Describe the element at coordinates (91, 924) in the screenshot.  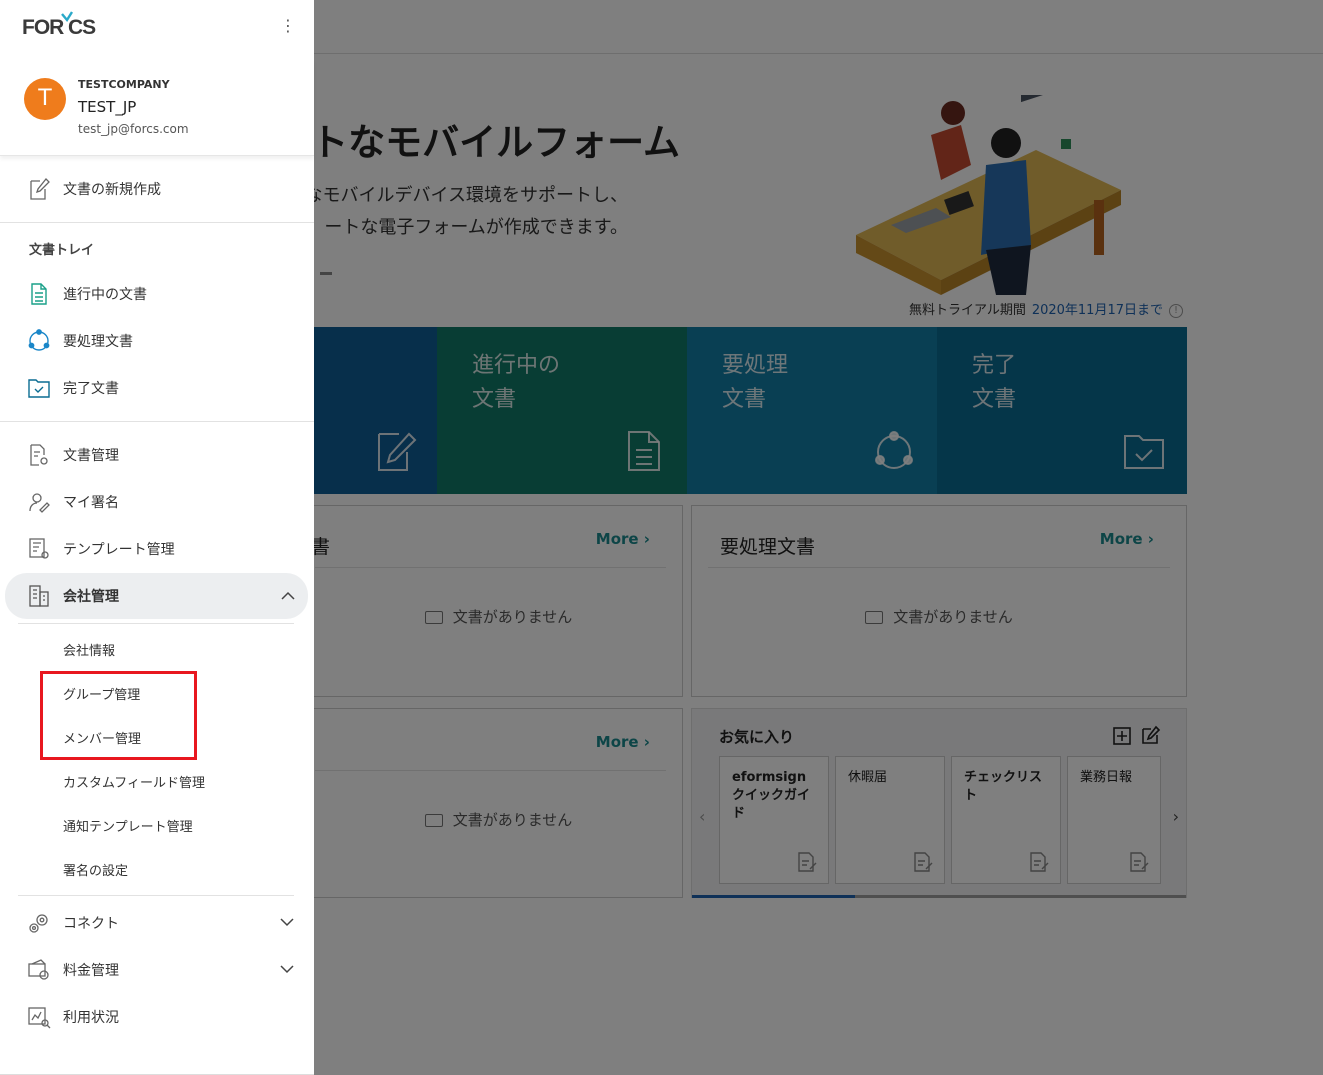
I see `nav-label: コネクト` at that location.